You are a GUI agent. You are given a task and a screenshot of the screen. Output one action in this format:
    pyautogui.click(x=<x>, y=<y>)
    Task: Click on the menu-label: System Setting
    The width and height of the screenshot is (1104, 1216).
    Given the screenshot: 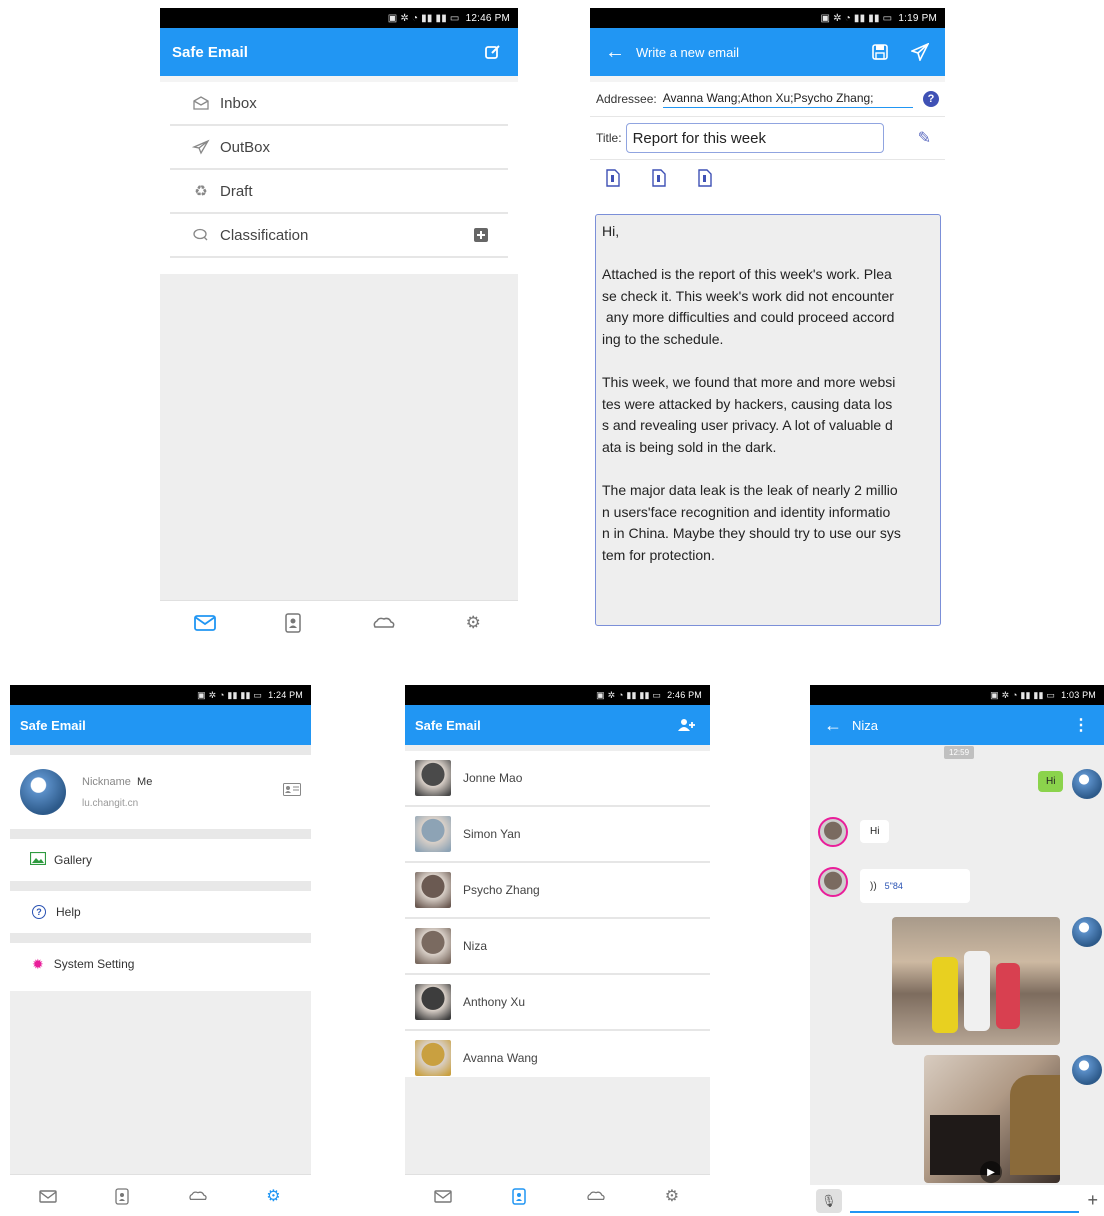 What is the action you would take?
    pyautogui.click(x=94, y=964)
    